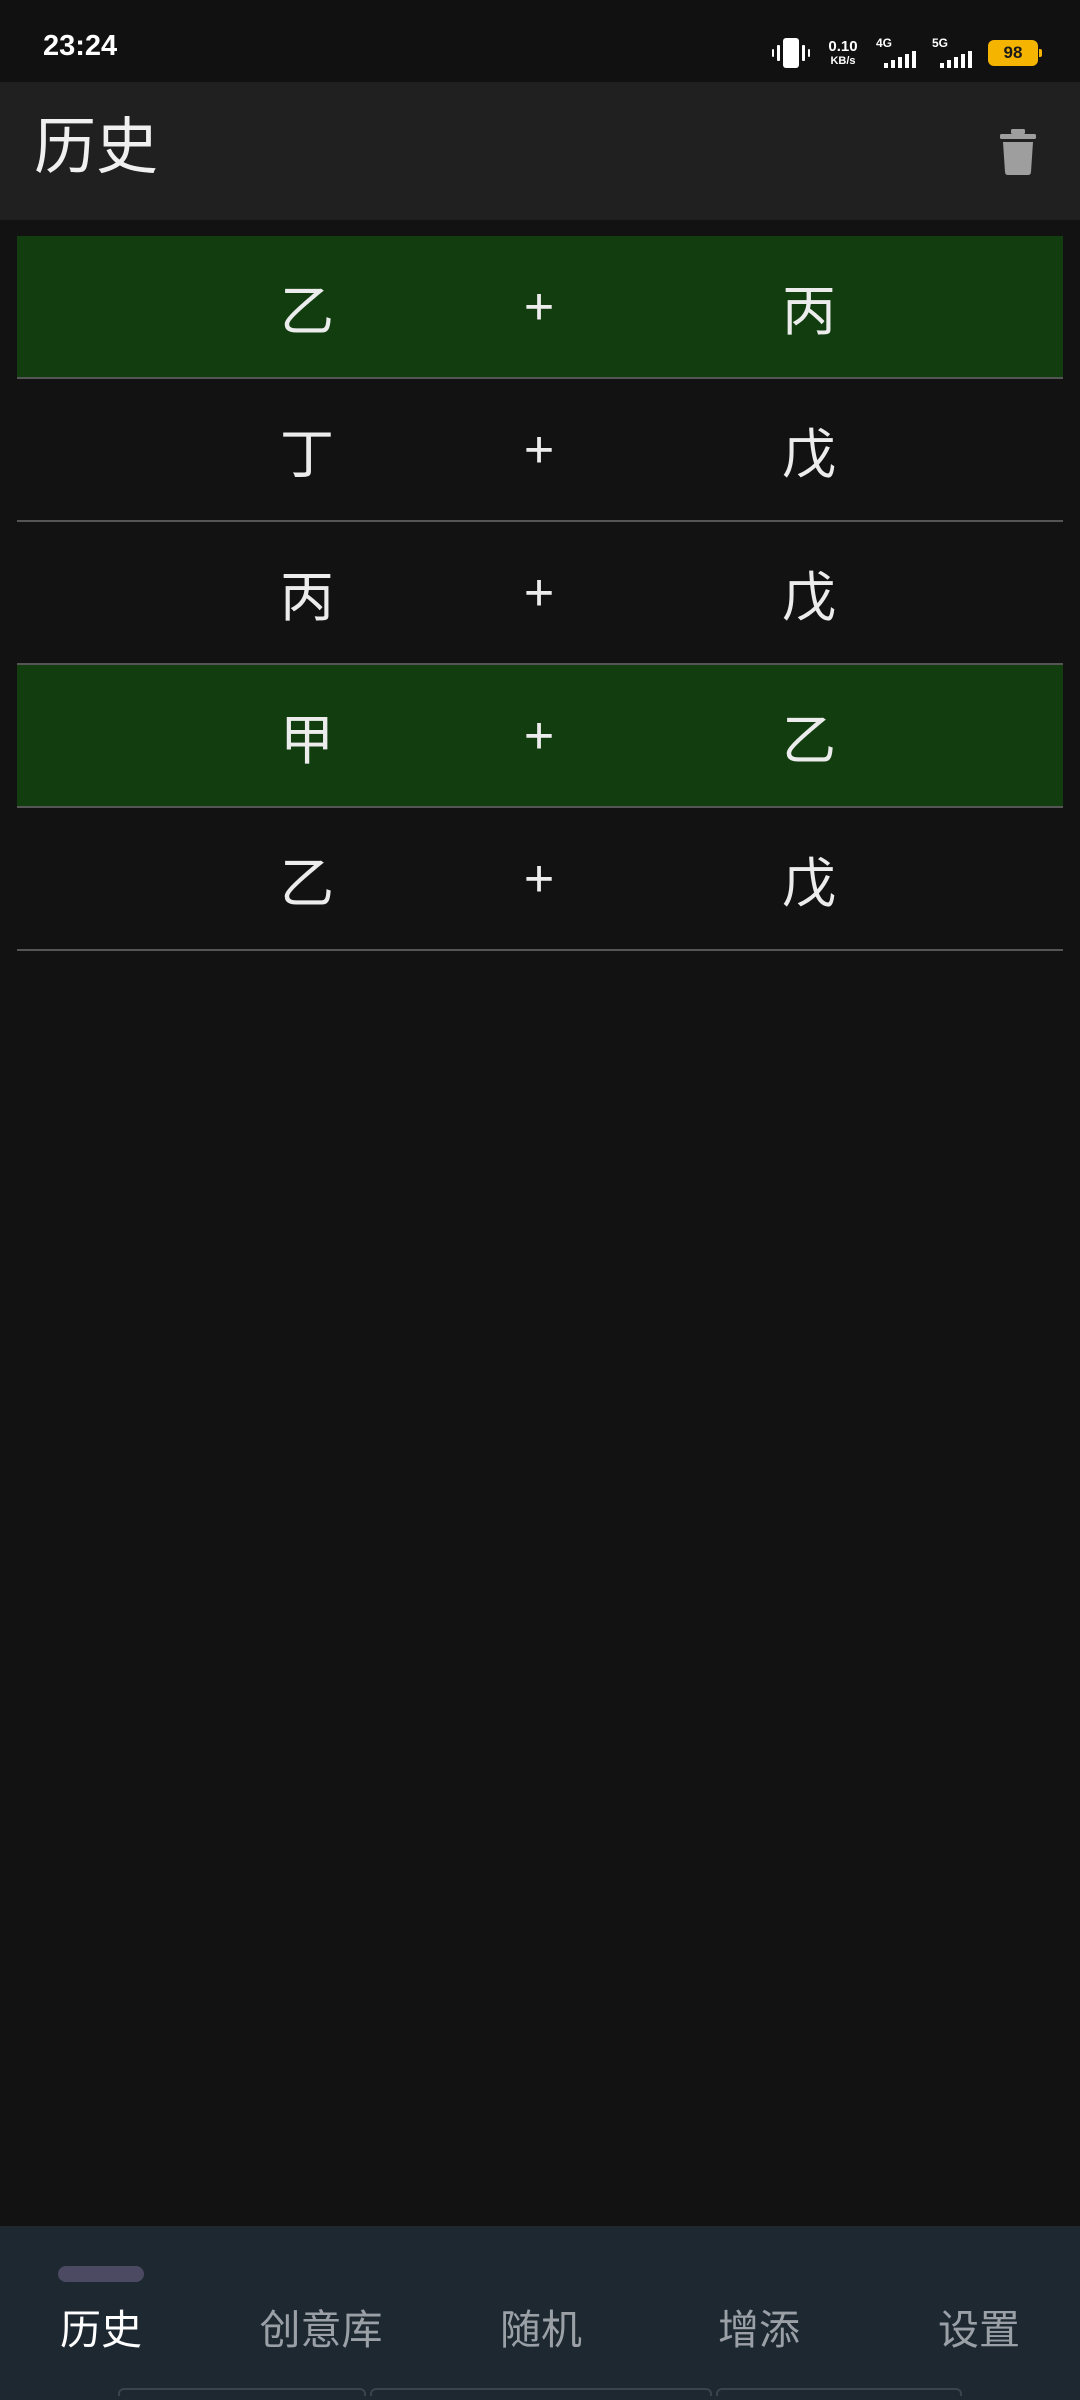 This screenshot has width=1080, height=2400. What do you see at coordinates (307, 740) in the screenshot?
I see `history-item-left: 甲` at bounding box center [307, 740].